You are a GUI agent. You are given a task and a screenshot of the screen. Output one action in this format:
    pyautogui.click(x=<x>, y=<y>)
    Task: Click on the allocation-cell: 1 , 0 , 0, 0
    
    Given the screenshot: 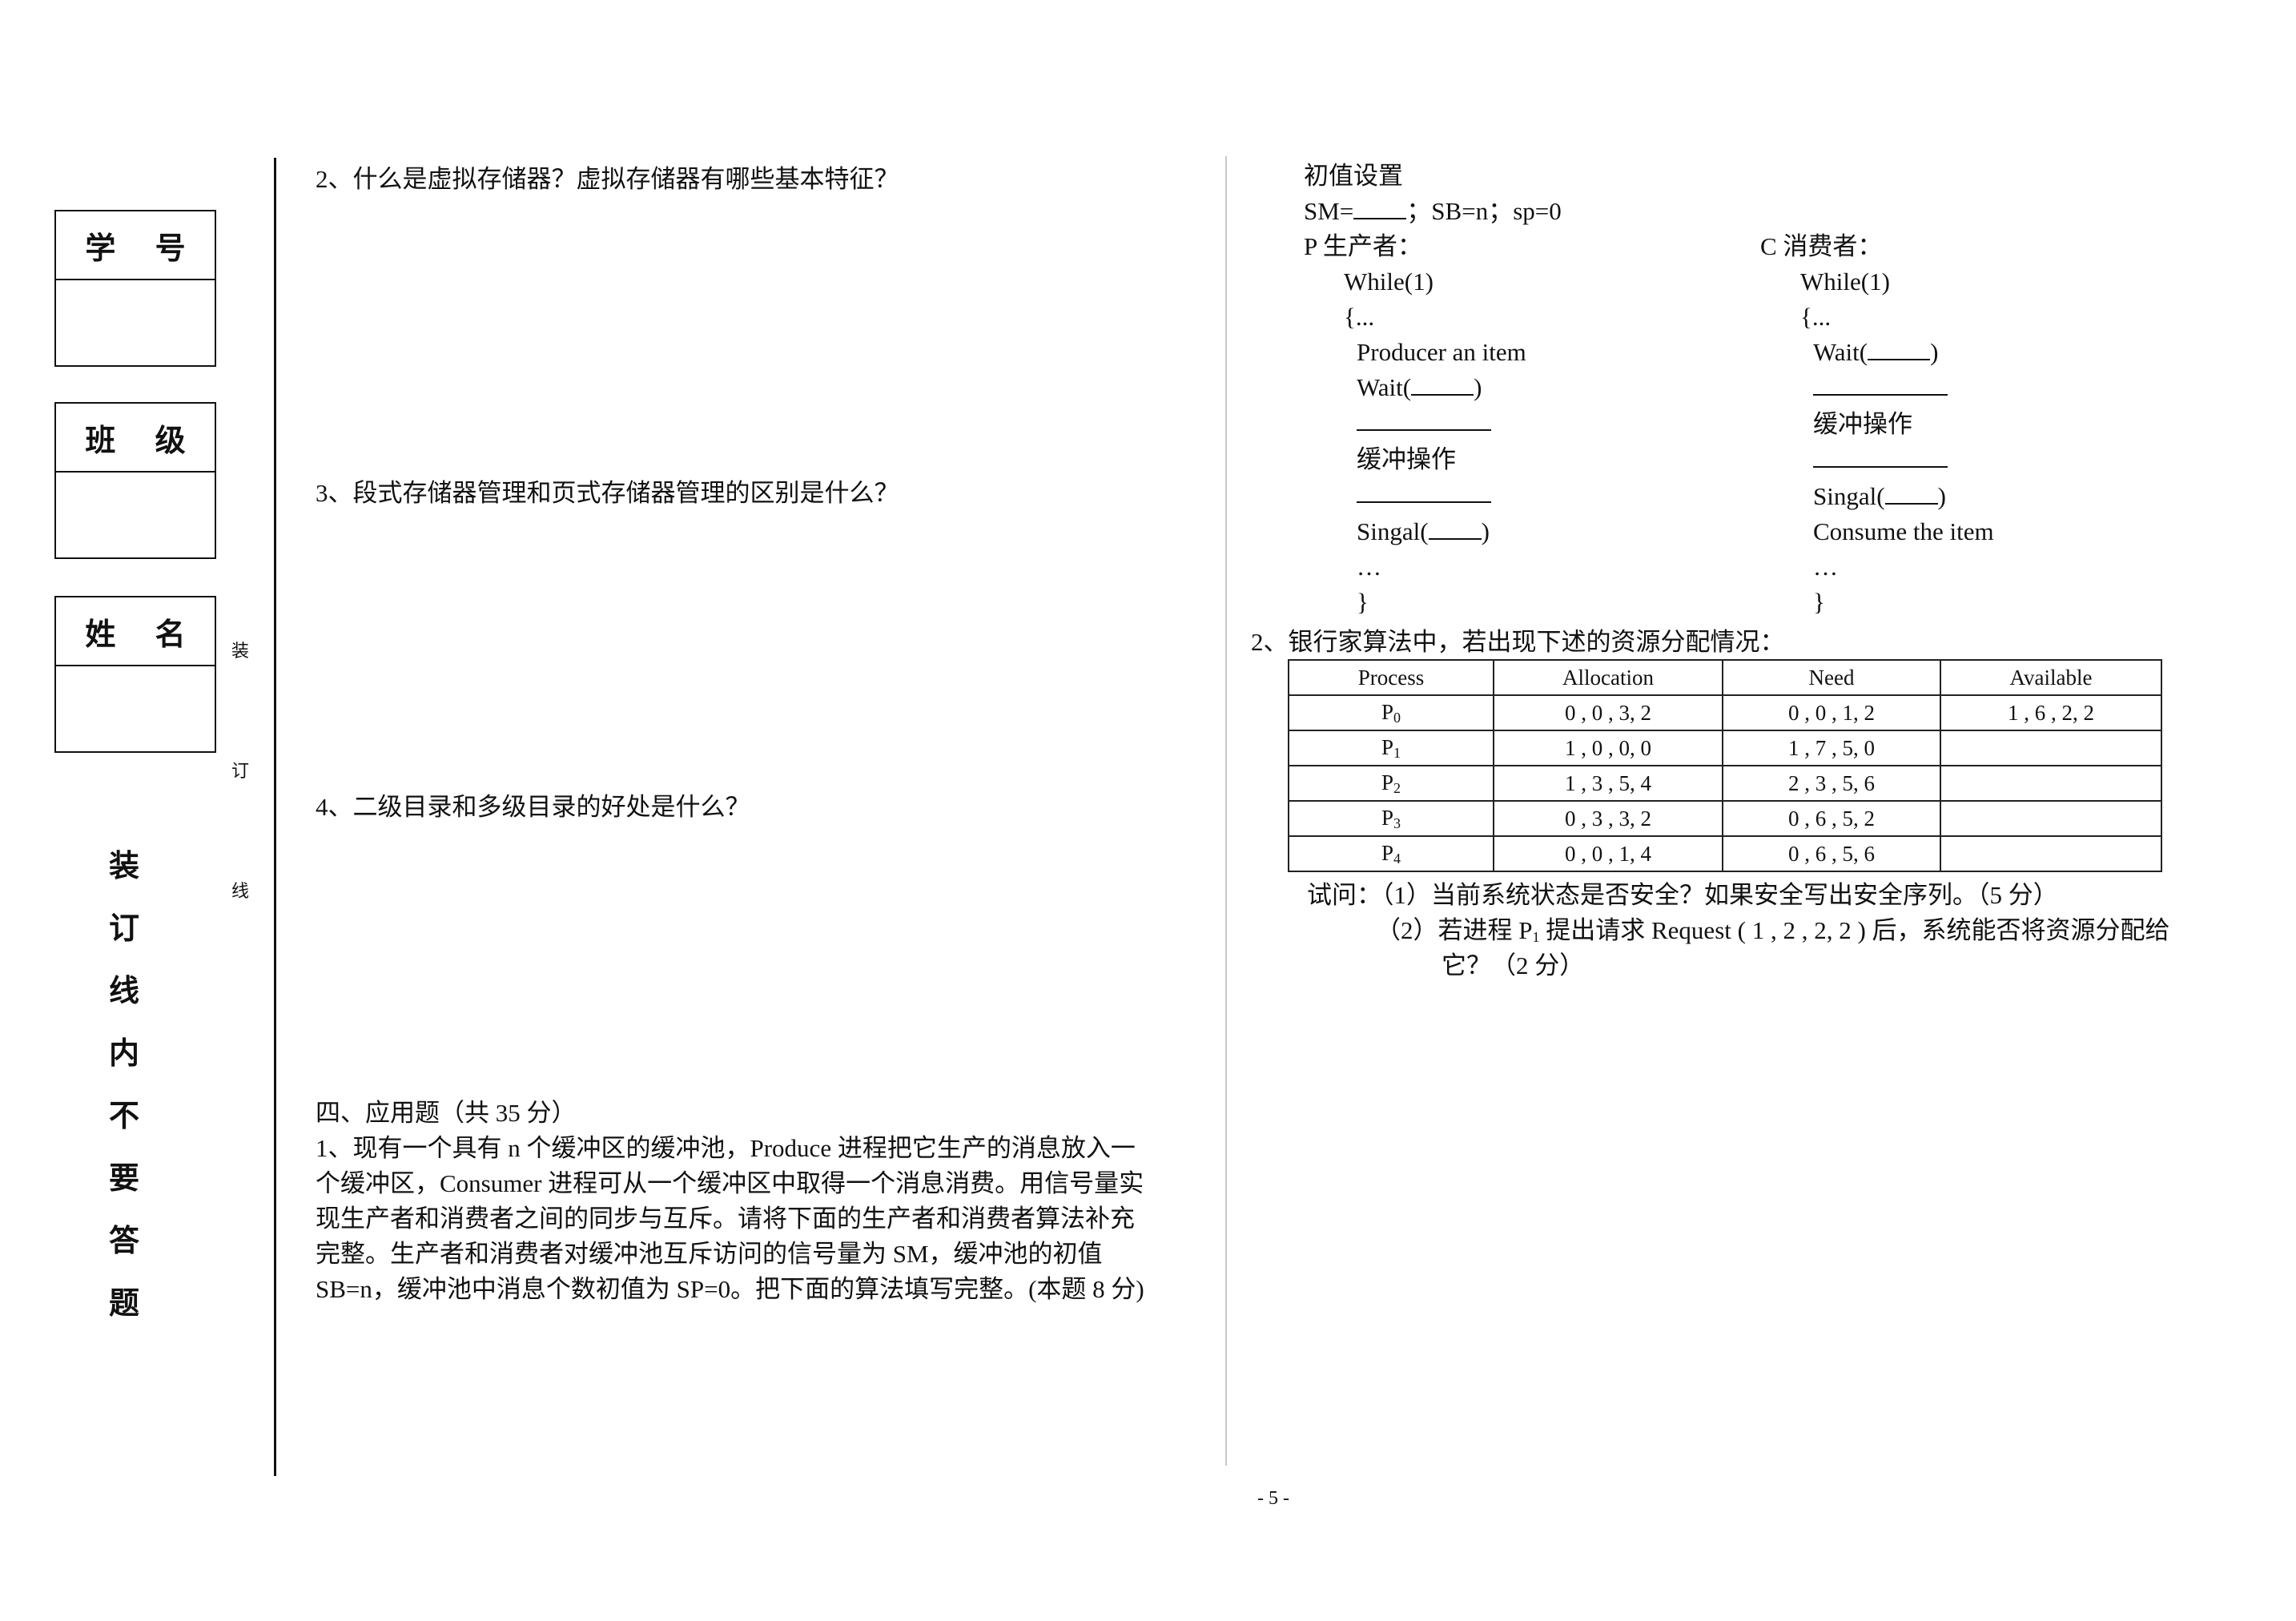 What is the action you would take?
    pyautogui.click(x=1608, y=748)
    